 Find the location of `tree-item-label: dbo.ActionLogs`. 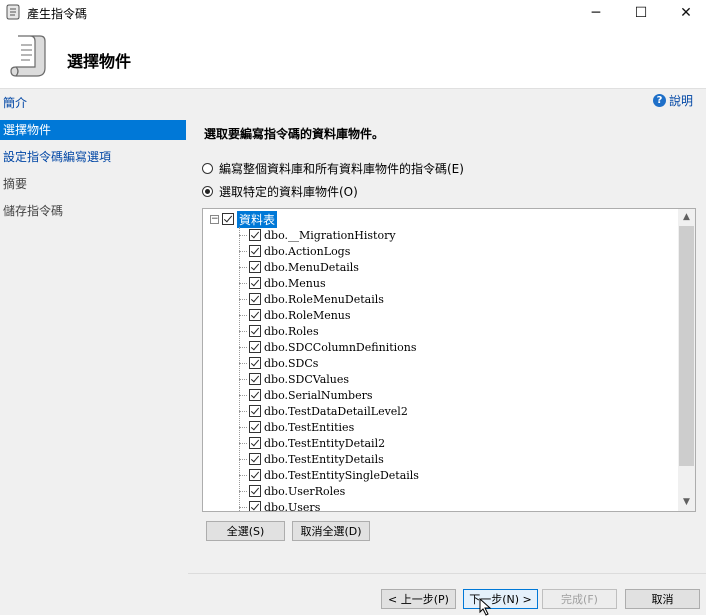

tree-item-label: dbo.ActionLogs is located at coordinates (307, 251).